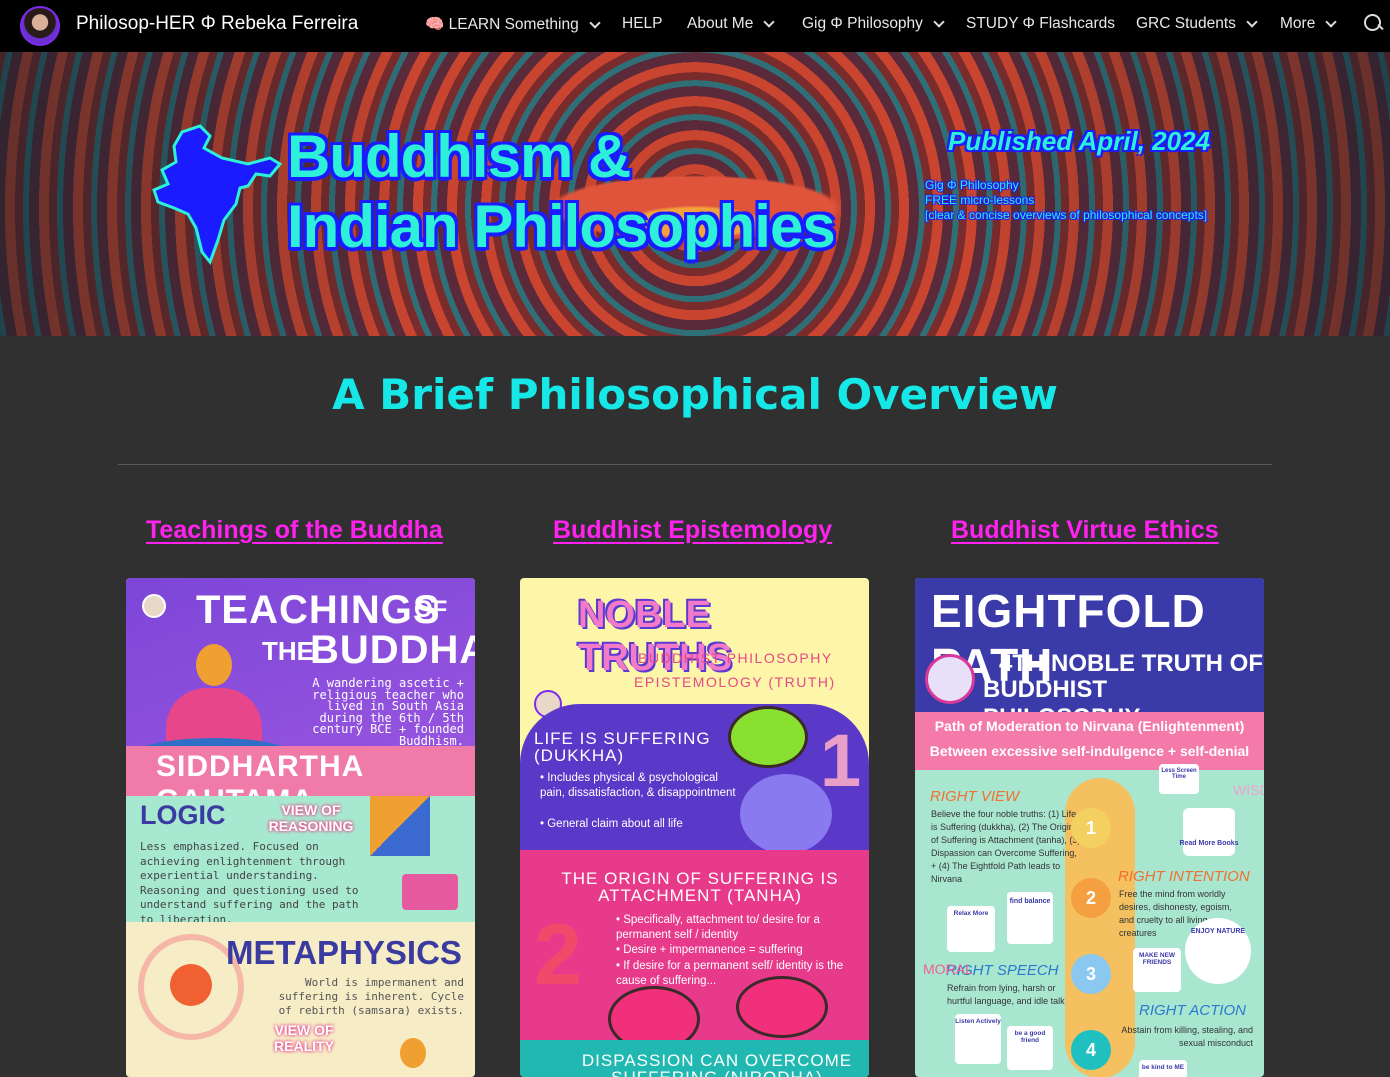  What do you see at coordinates (413, 1053) in the screenshot?
I see `small-buddha-icon` at bounding box center [413, 1053].